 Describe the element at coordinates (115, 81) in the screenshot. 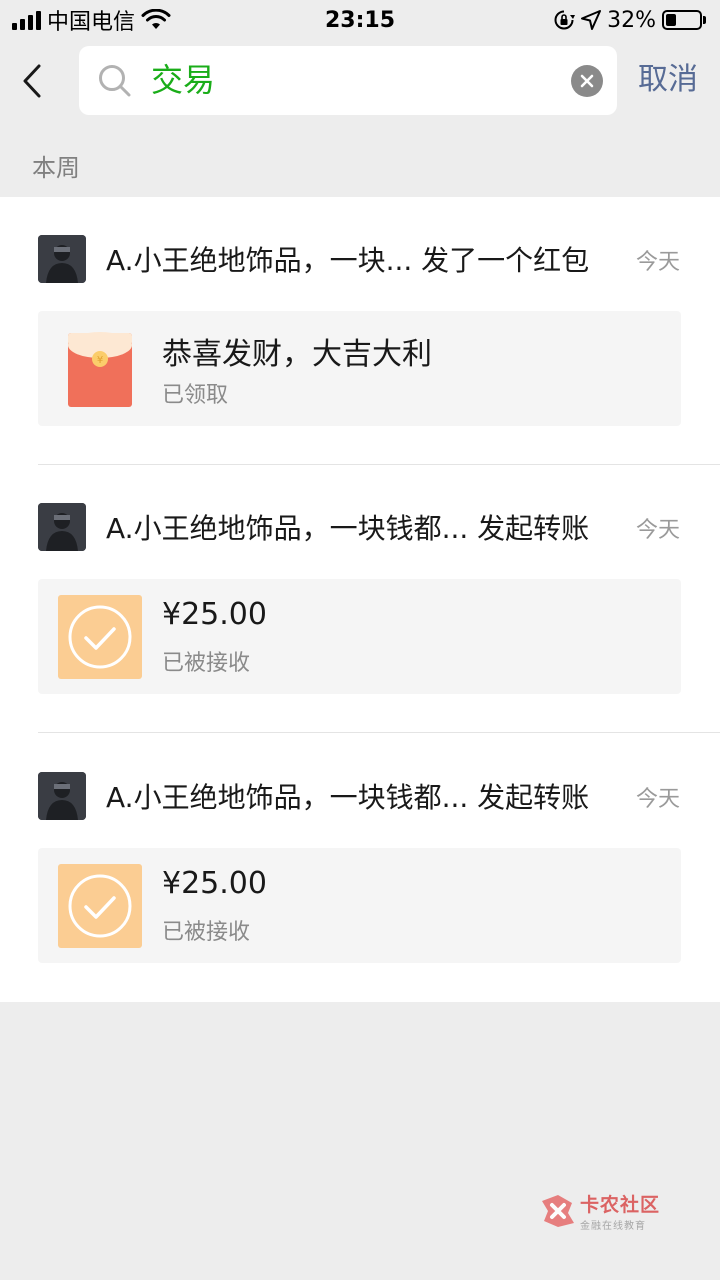

I see `search-icon` at that location.